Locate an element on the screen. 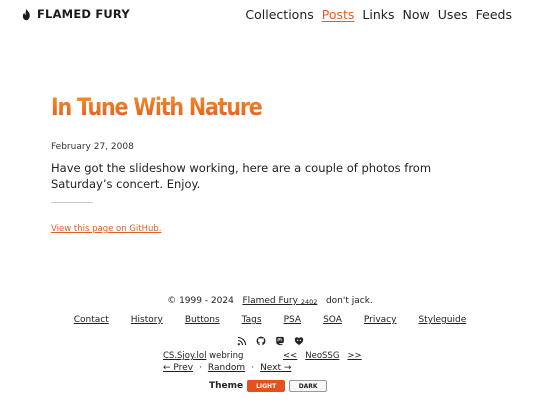 This screenshot has height=405, width=540. theme-switcher: Theme LIGHT DARK is located at coordinates (268, 386).